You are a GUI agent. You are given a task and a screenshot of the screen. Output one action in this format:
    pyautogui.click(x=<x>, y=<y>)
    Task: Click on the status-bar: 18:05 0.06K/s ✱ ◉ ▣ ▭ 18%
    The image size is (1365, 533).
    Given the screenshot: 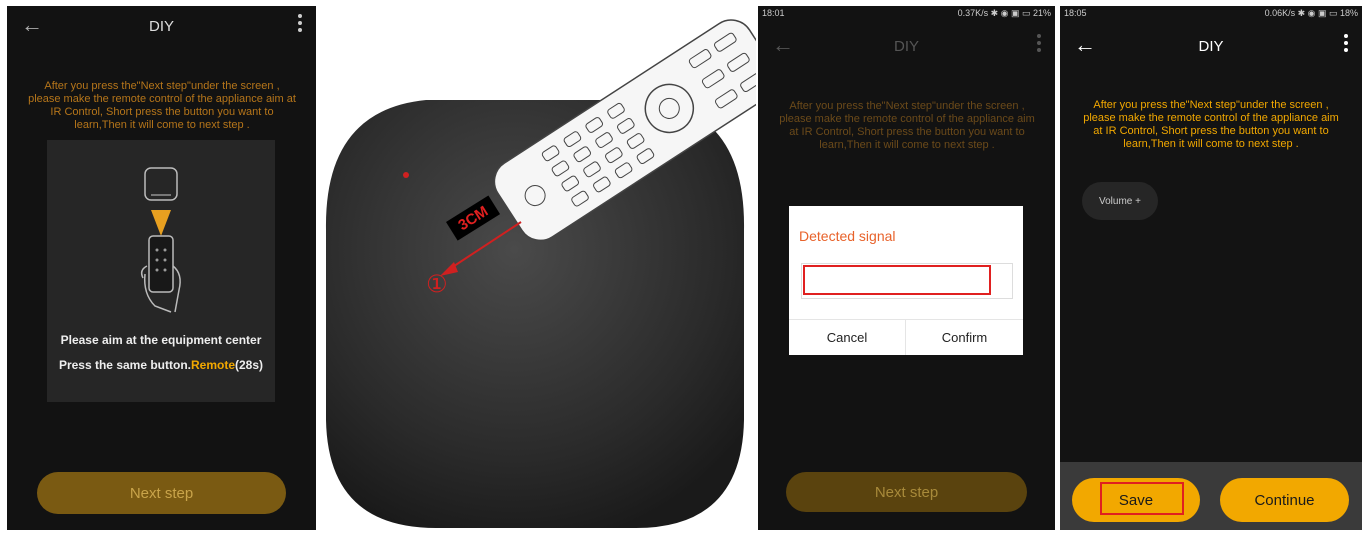 What is the action you would take?
    pyautogui.click(x=1211, y=13)
    